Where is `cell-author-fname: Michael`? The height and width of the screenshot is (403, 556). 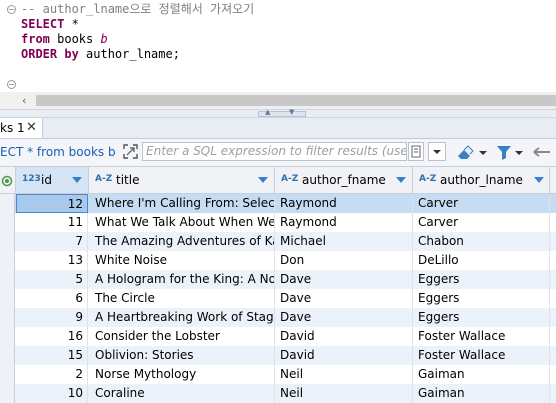
cell-author-fname: Michael is located at coordinates (344, 241).